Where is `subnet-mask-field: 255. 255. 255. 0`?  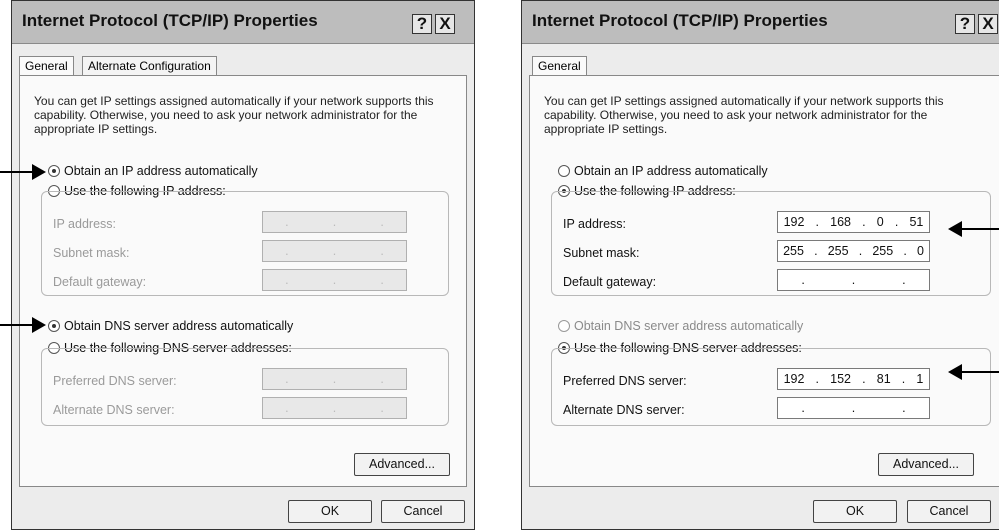 subnet-mask-field: 255. 255. 255. 0 is located at coordinates (853, 251).